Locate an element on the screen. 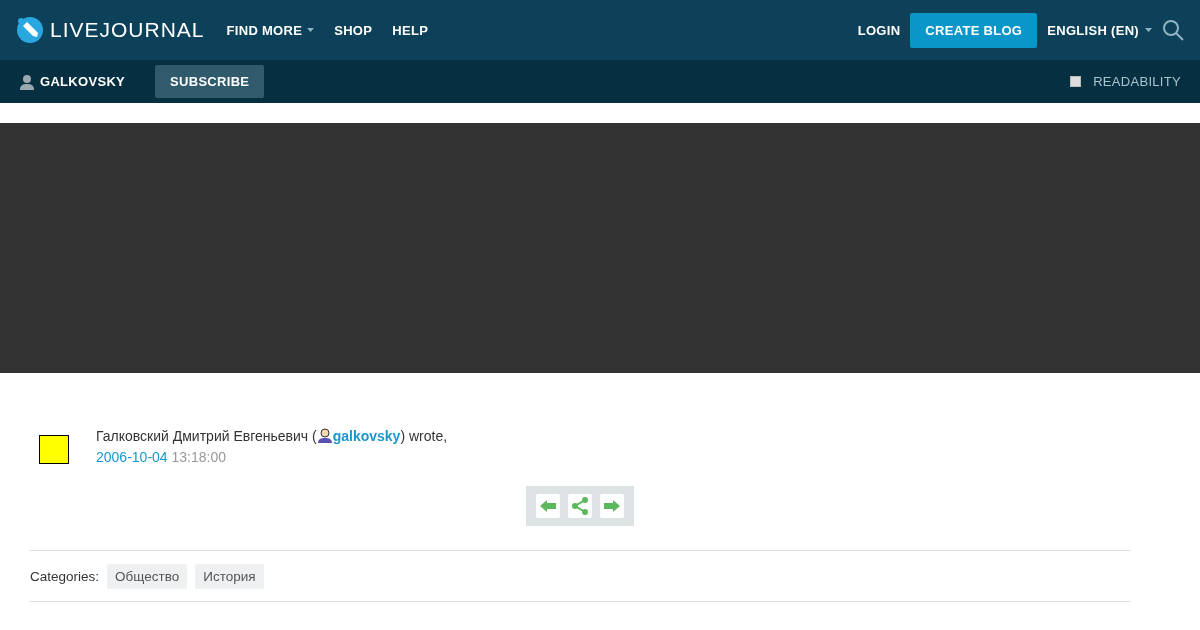 This screenshot has width=1200, height=630. category-tag: Общество is located at coordinates (147, 576).